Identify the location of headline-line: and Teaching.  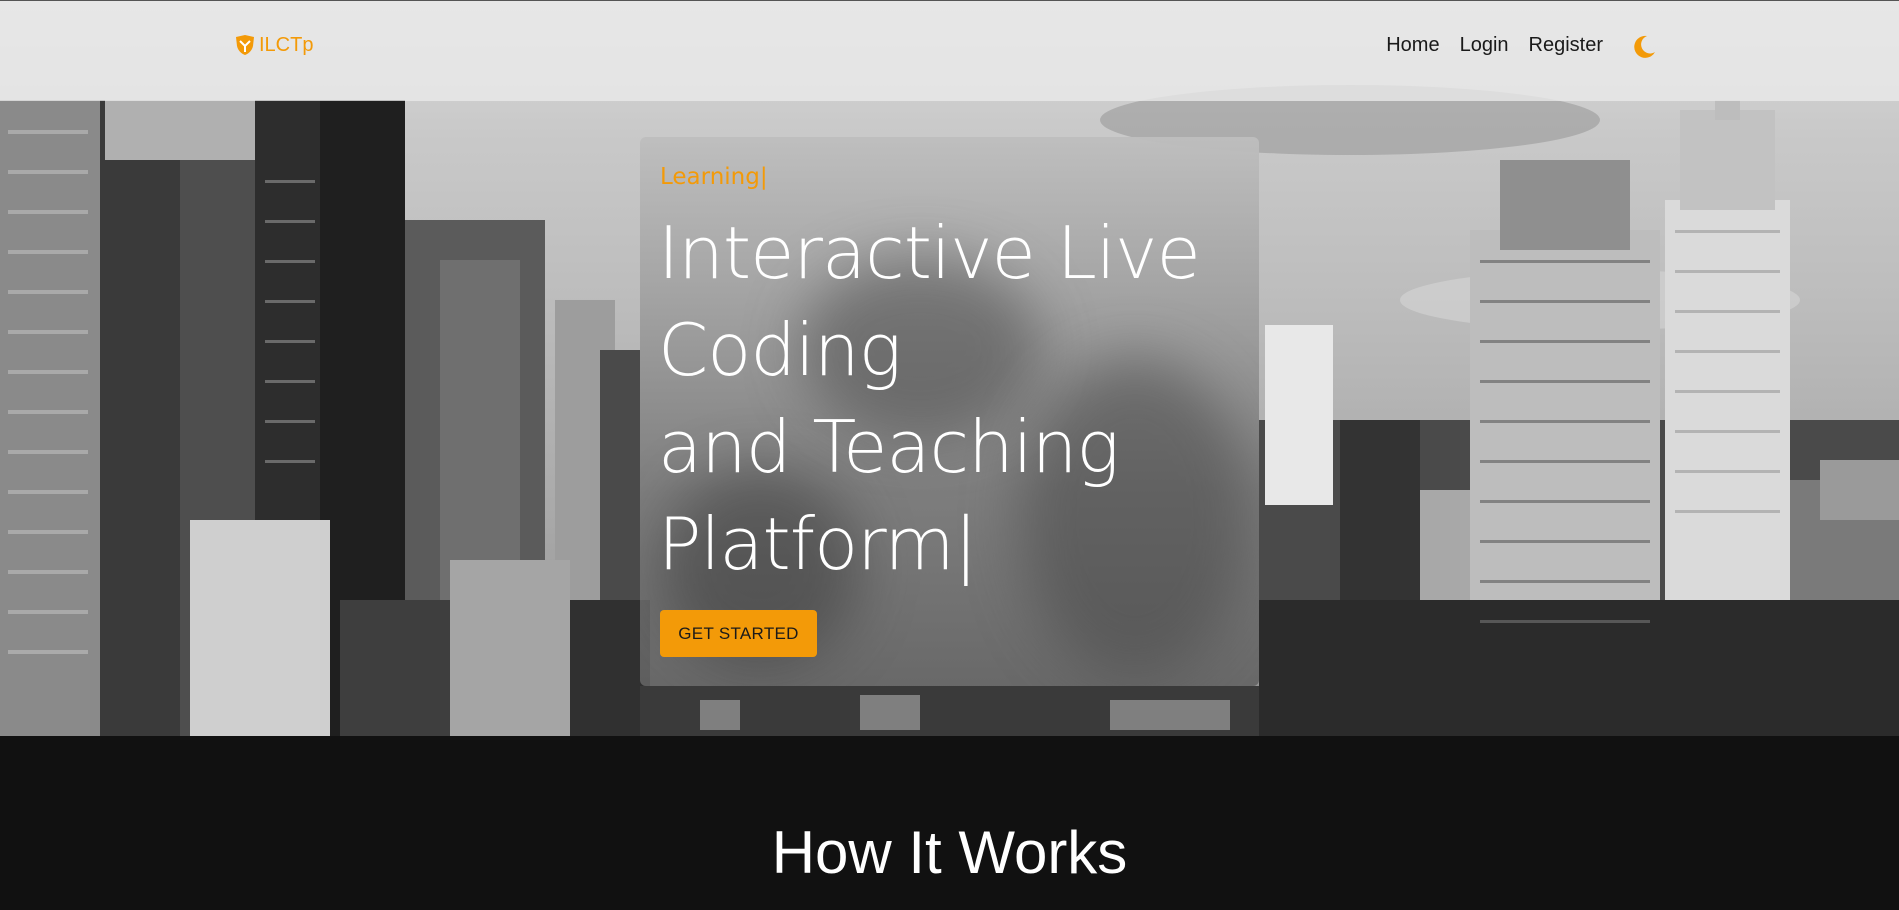
(889, 447).